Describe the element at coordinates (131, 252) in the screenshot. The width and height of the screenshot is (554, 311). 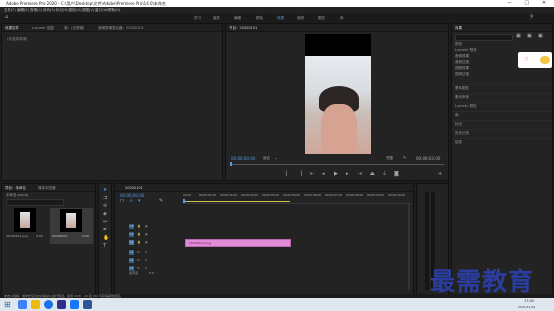
I see `track-target: A1` at that location.